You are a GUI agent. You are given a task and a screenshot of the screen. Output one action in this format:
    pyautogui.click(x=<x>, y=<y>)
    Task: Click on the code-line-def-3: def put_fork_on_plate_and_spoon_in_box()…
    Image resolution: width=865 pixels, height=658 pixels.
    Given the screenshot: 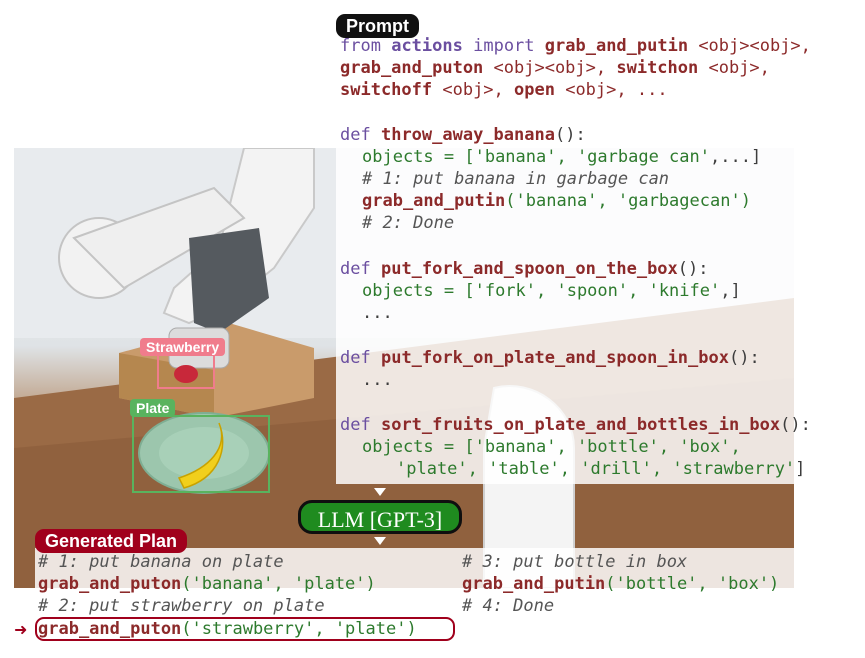 What is the action you would take?
    pyautogui.click(x=550, y=358)
    